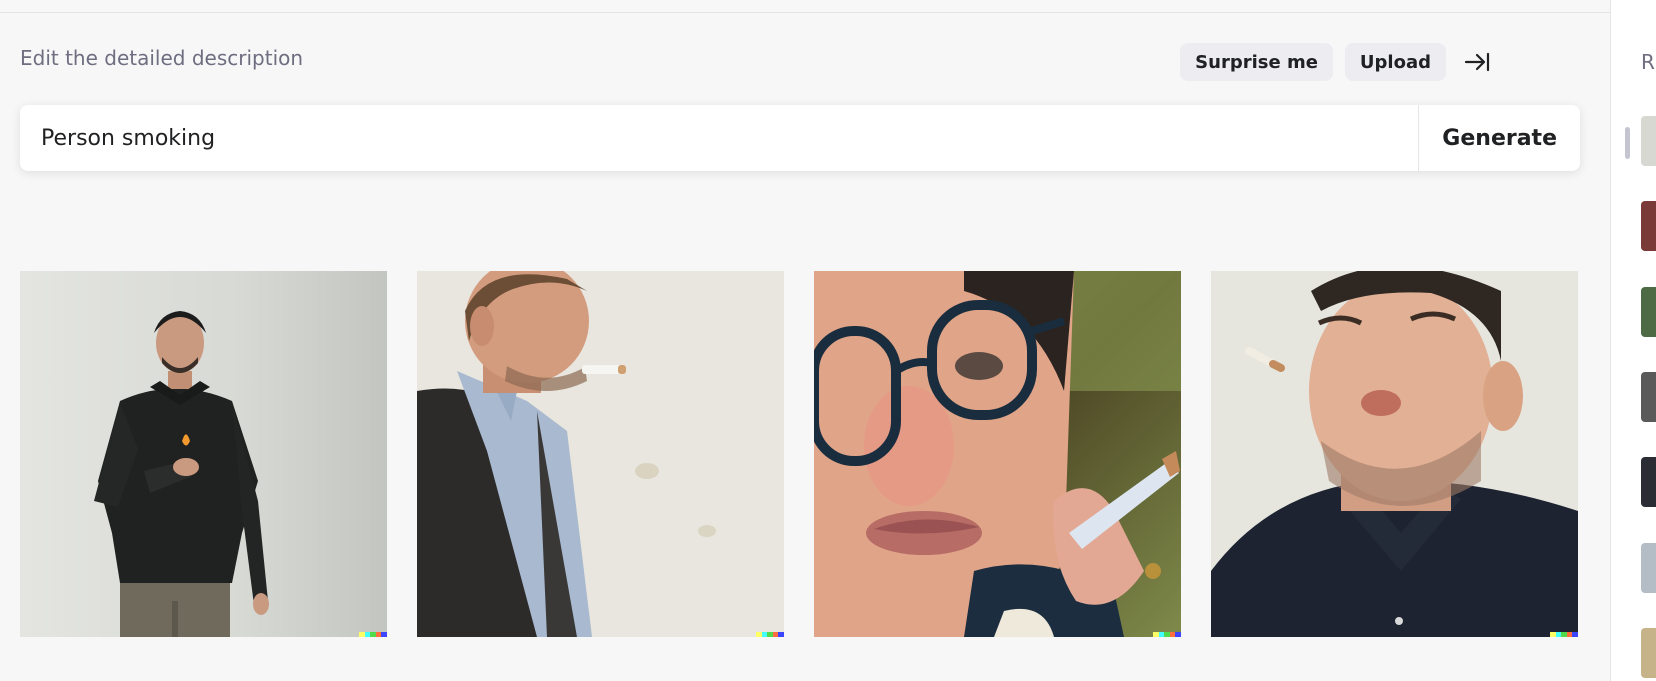 The width and height of the screenshot is (1656, 681). I want to click on prompt-label: Edit the detailed description, so click(162, 58).